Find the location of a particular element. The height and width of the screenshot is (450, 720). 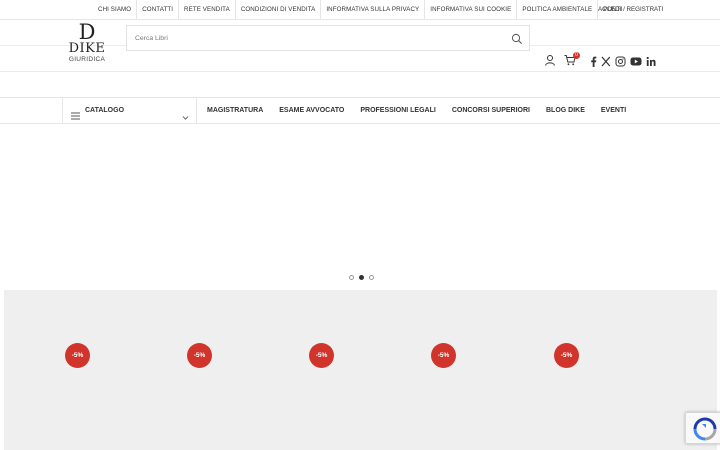

top-link-cookie: INFORMATIVA SUI COOKIE is located at coordinates (471, 10).